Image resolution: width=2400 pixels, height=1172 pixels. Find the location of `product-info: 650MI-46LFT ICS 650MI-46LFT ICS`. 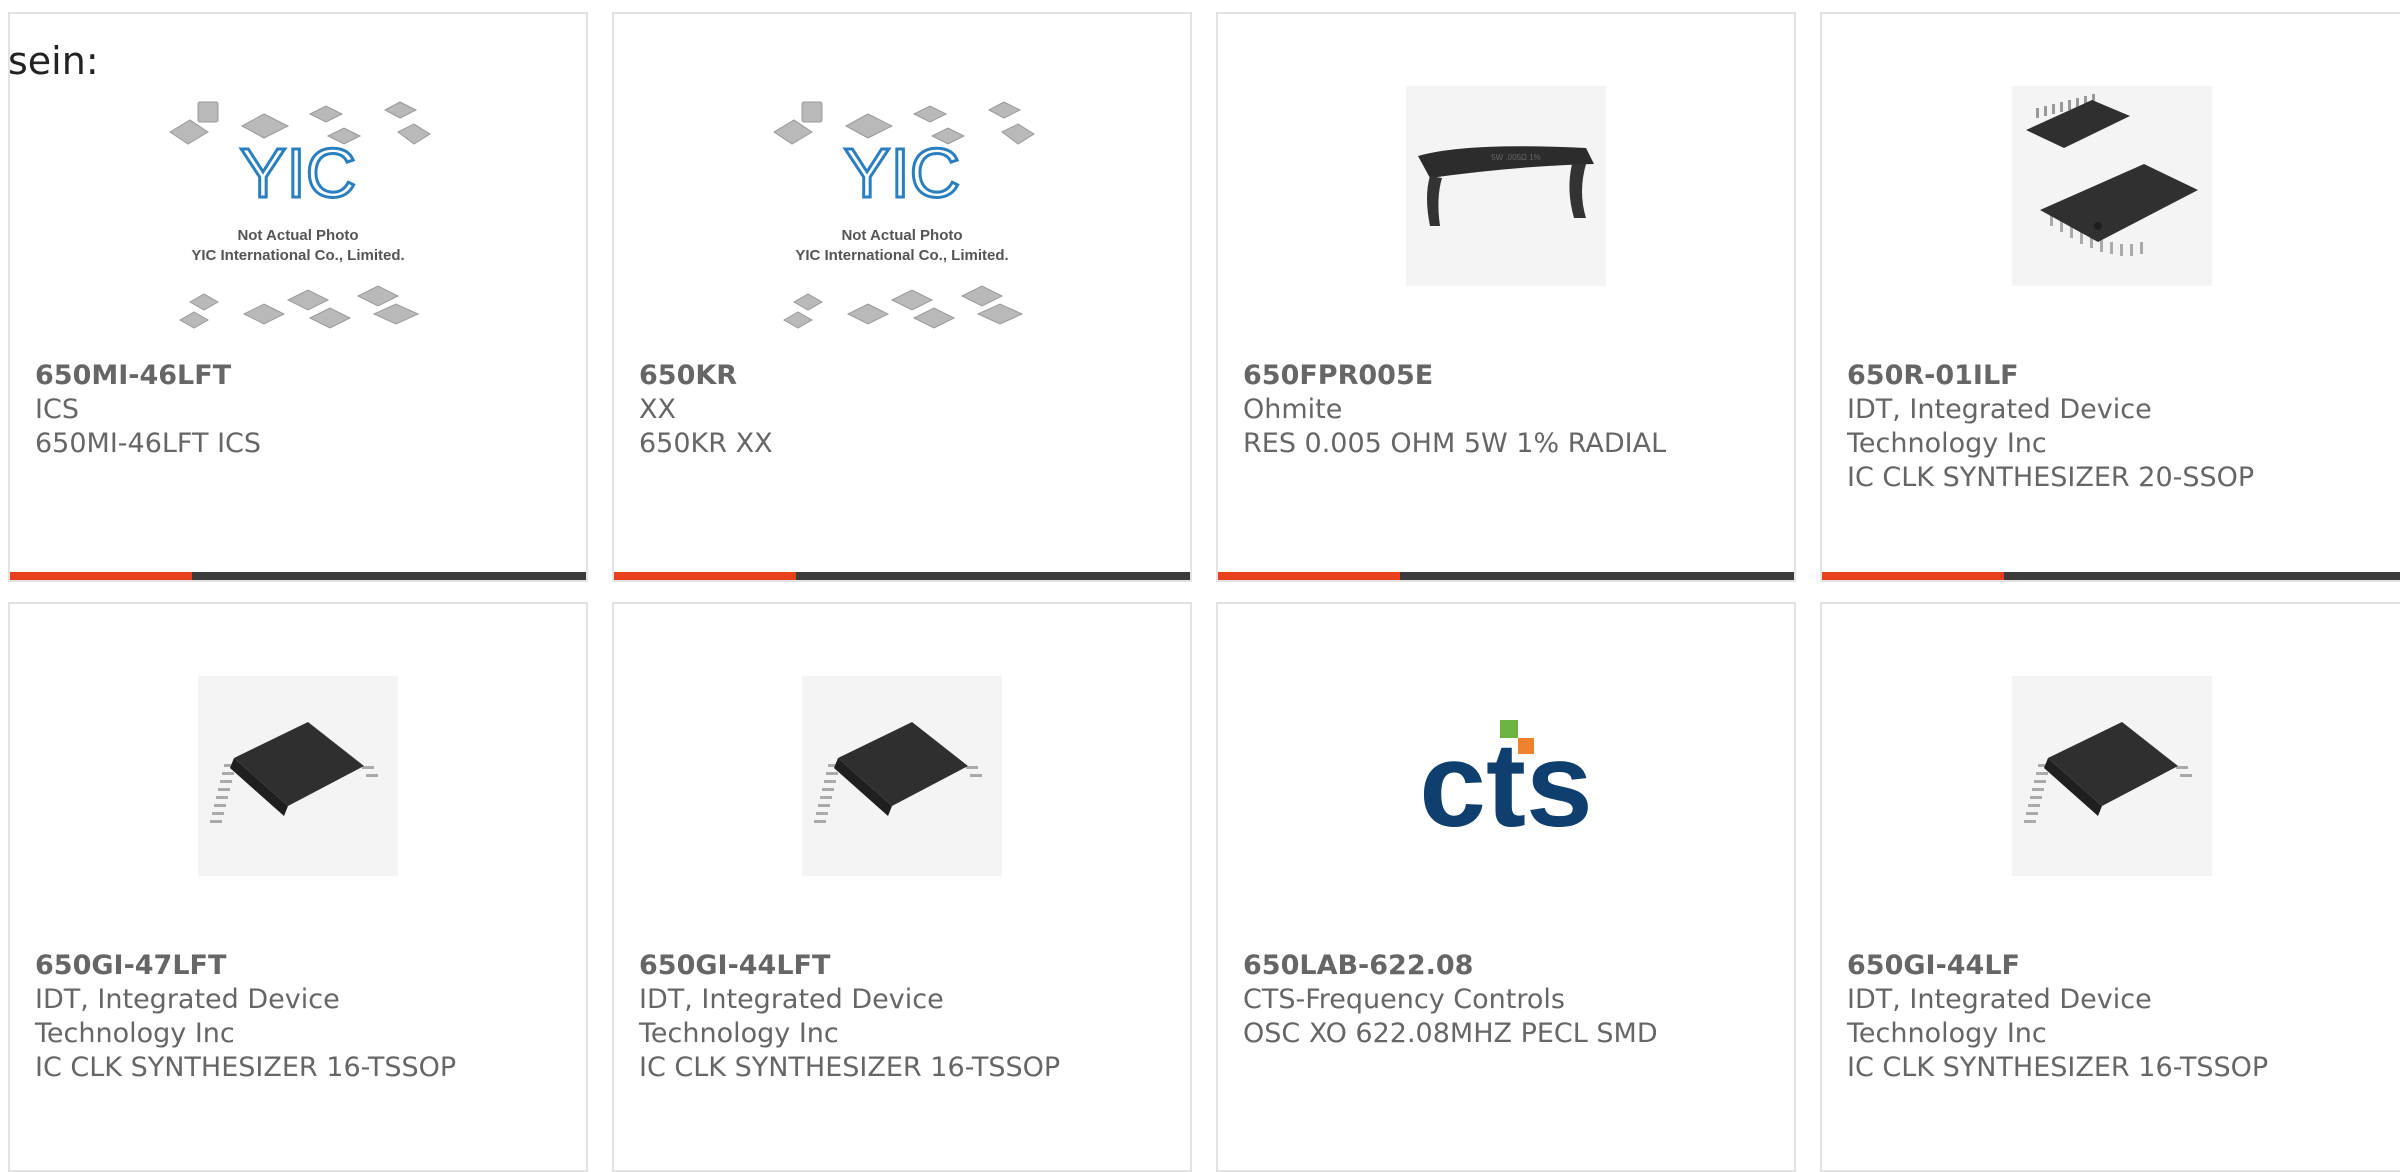

product-info: 650MI-46LFT ICS 650MI-46LFT ICS is located at coordinates (300, 410).